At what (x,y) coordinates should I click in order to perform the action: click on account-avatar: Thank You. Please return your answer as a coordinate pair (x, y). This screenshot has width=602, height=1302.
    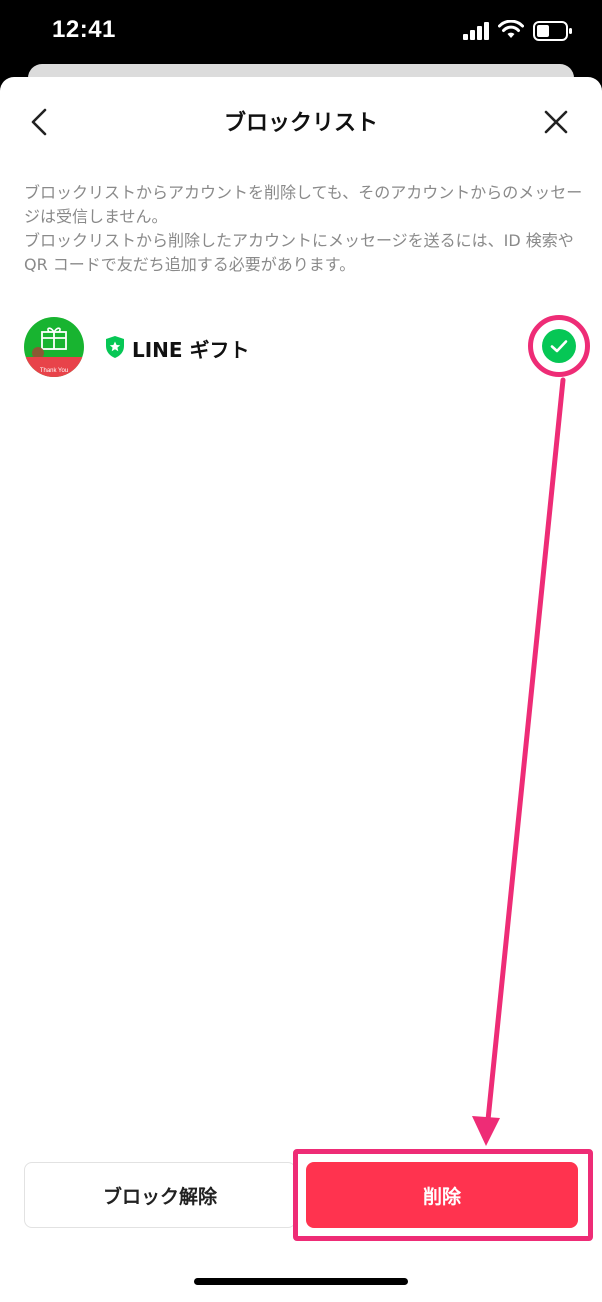
    Looking at the image, I should click on (54, 347).